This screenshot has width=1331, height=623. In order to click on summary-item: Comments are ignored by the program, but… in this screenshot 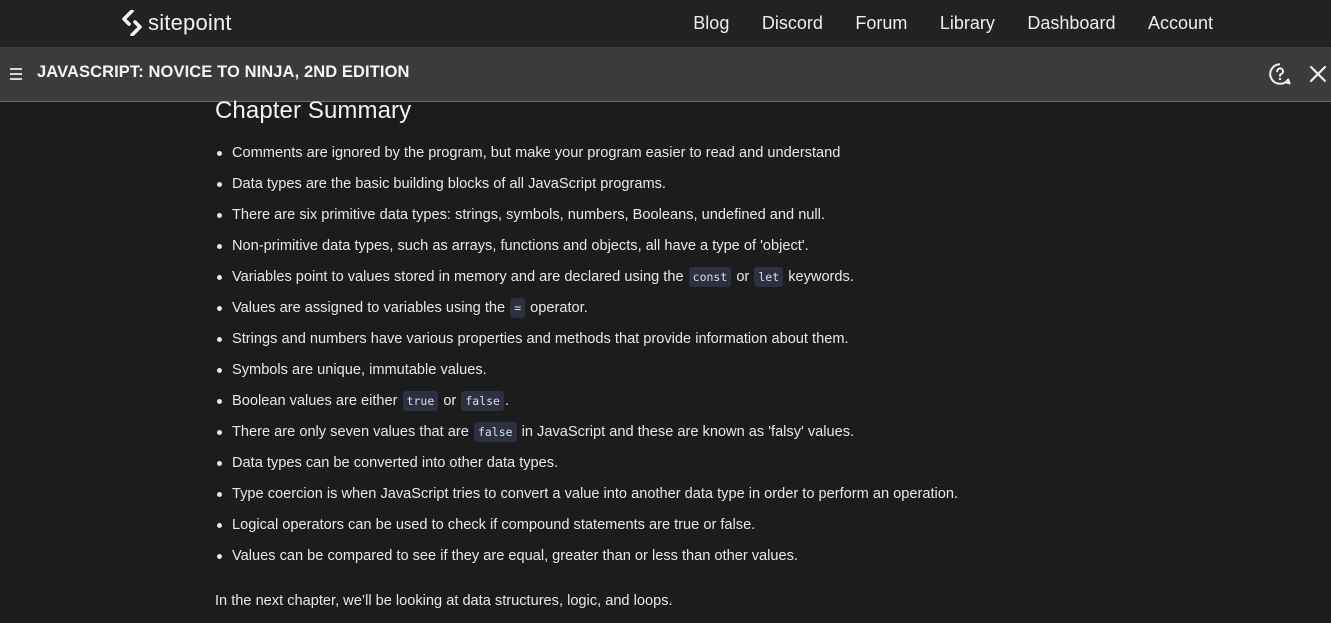, I will do `click(665, 158)`.